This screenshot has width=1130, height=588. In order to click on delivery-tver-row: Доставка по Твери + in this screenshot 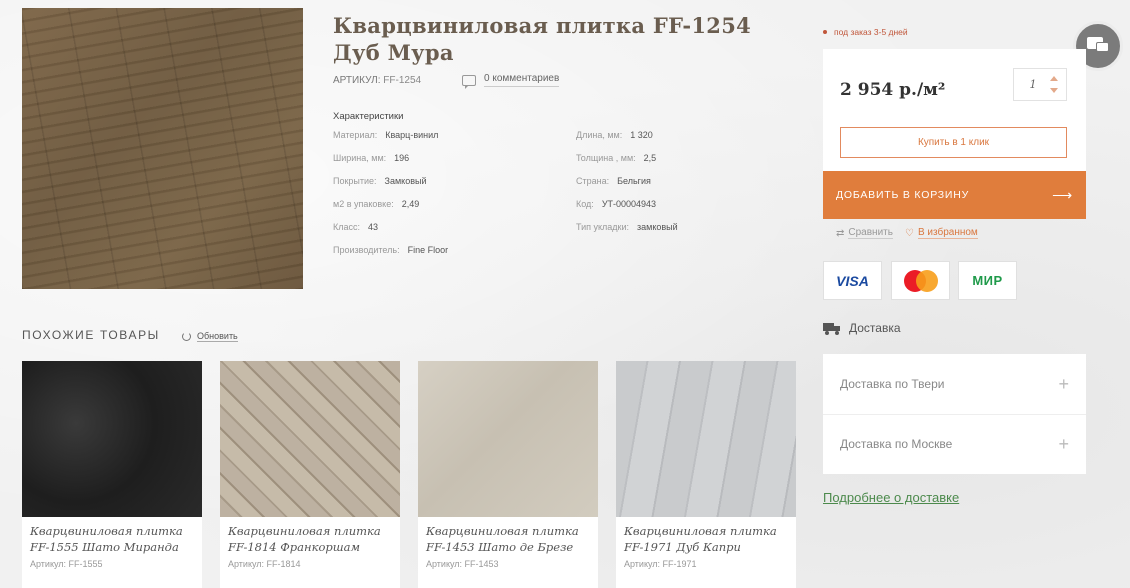, I will do `click(954, 384)`.